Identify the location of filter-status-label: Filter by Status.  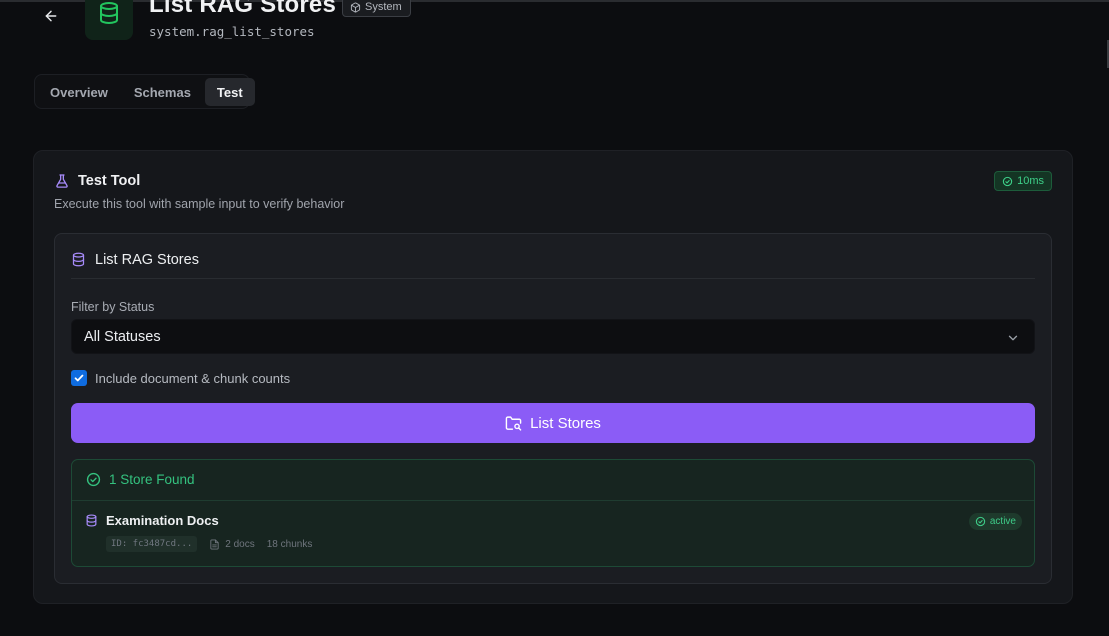
(113, 307).